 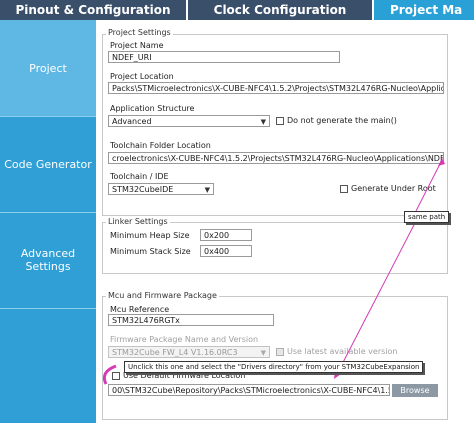 What do you see at coordinates (175, 352) in the screenshot?
I see `select-value: STM32Cube FW_L4 V1.16.0RC3` at bounding box center [175, 352].